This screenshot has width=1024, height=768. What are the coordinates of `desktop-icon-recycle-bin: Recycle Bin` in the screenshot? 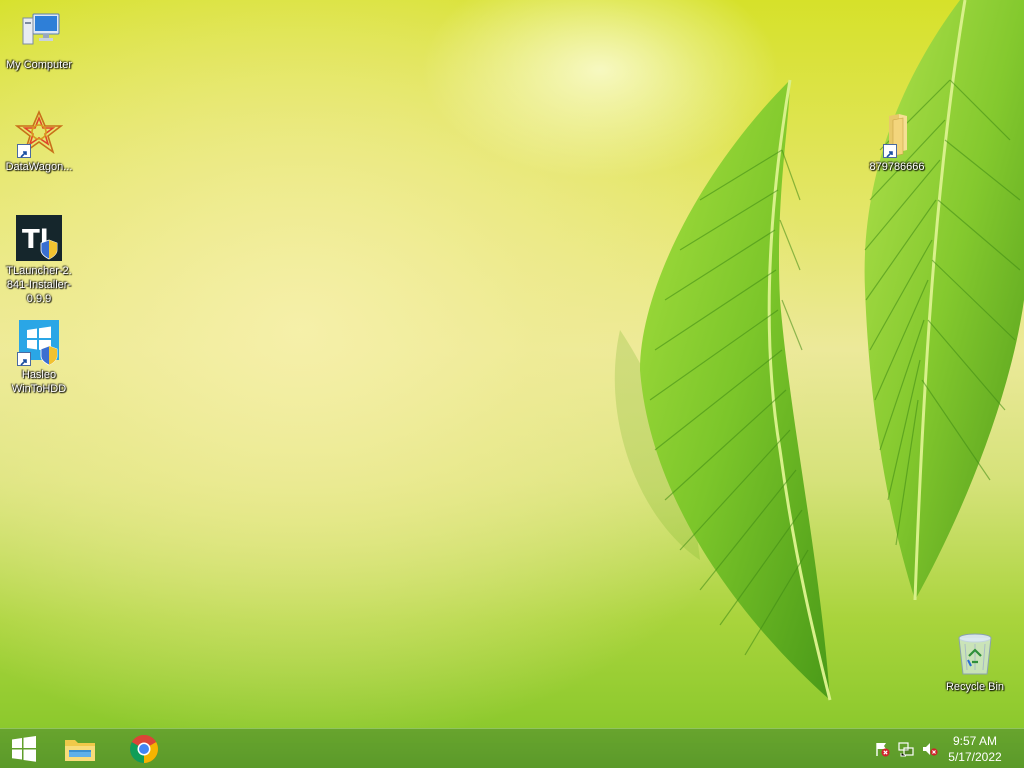 It's located at (975, 662).